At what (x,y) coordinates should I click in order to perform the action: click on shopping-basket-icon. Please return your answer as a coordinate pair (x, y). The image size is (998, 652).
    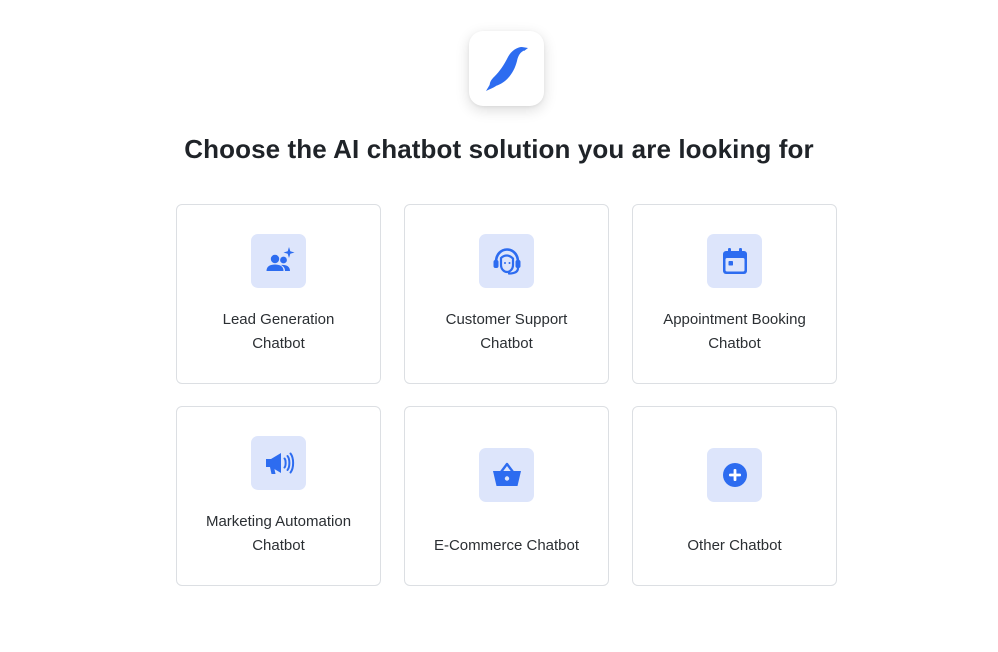
    Looking at the image, I should click on (506, 474).